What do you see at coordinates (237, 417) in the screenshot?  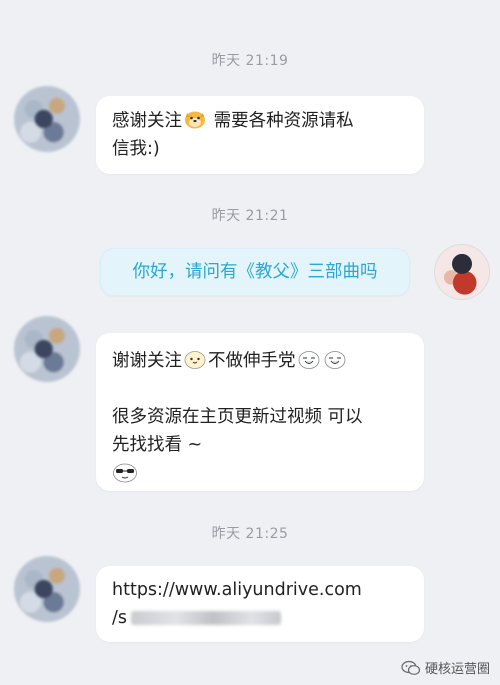 I see `message-text: 很多资源在主页更新过视频 可以` at bounding box center [237, 417].